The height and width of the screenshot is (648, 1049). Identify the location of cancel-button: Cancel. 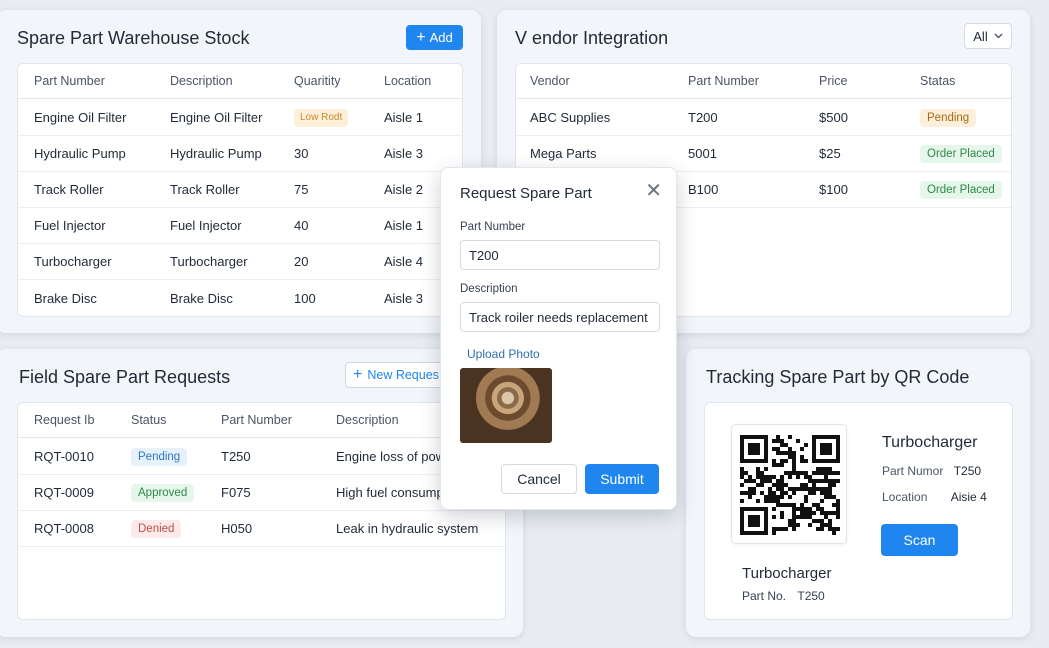
(539, 479).